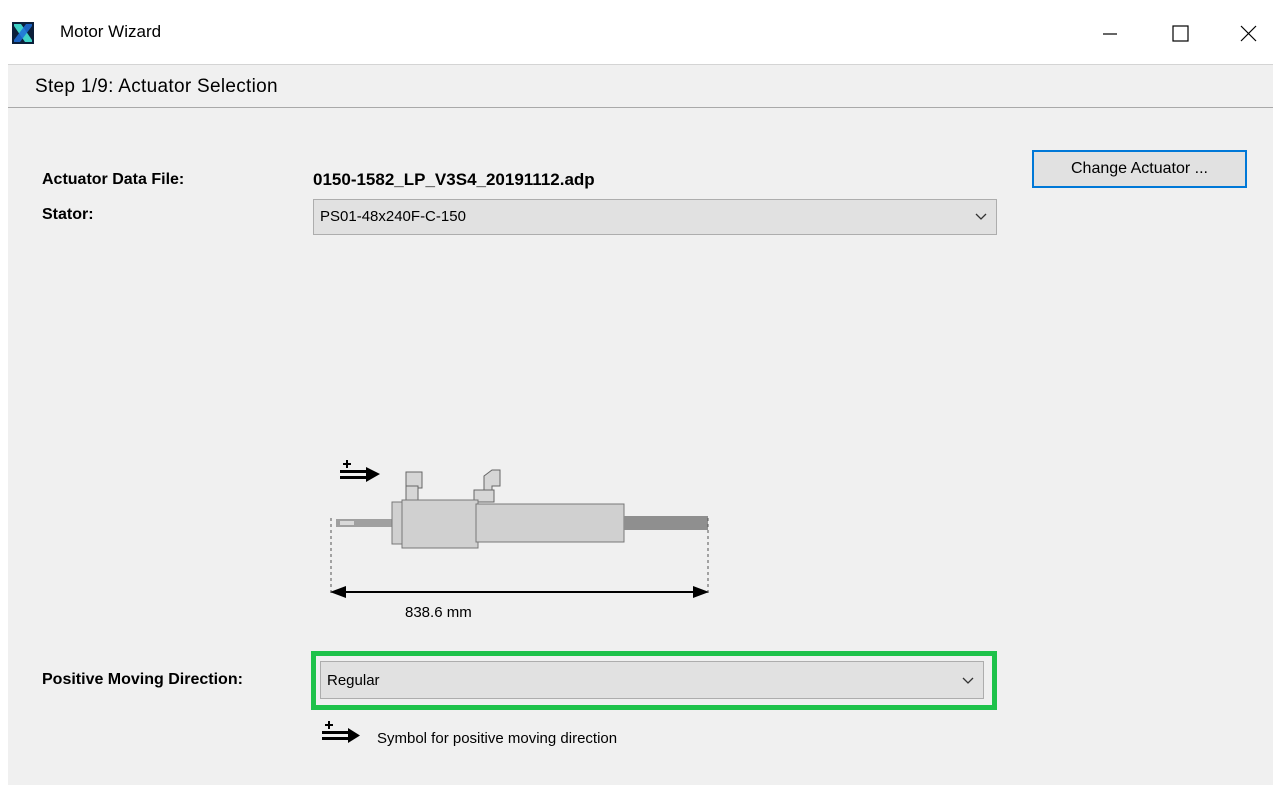  What do you see at coordinates (638, 32) in the screenshot?
I see `title-bar: Motor Wizard` at bounding box center [638, 32].